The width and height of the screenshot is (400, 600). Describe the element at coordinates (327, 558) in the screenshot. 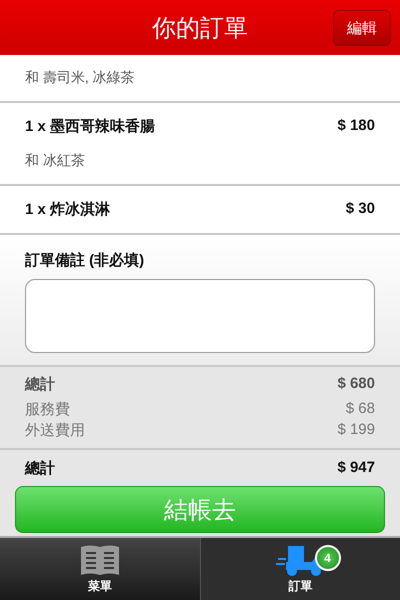

I see `count-badge: 4` at that location.